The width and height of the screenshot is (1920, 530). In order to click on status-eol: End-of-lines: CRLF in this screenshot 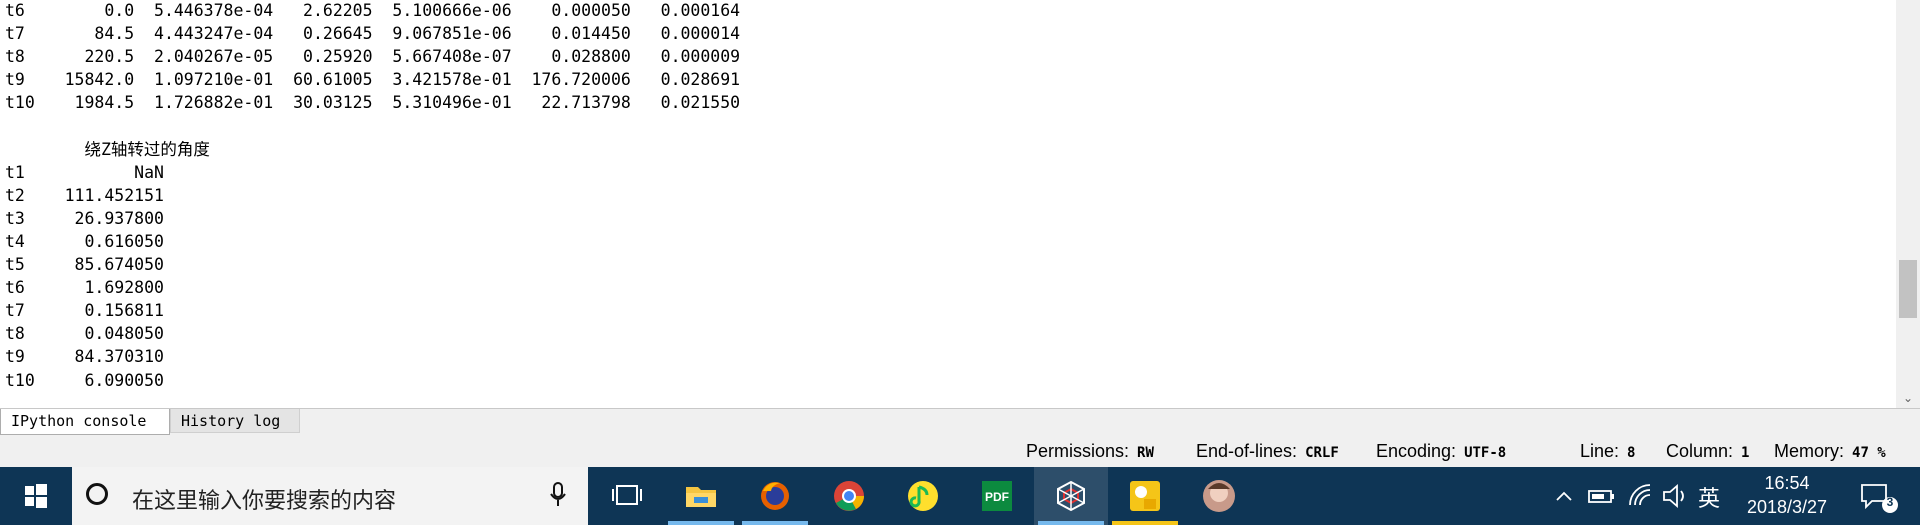, I will do `click(1267, 451)`.